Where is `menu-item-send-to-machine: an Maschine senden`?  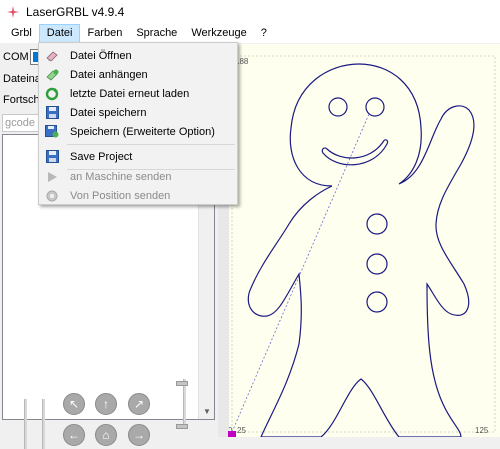 menu-item-send-to-machine: an Maschine senden is located at coordinates (138, 176).